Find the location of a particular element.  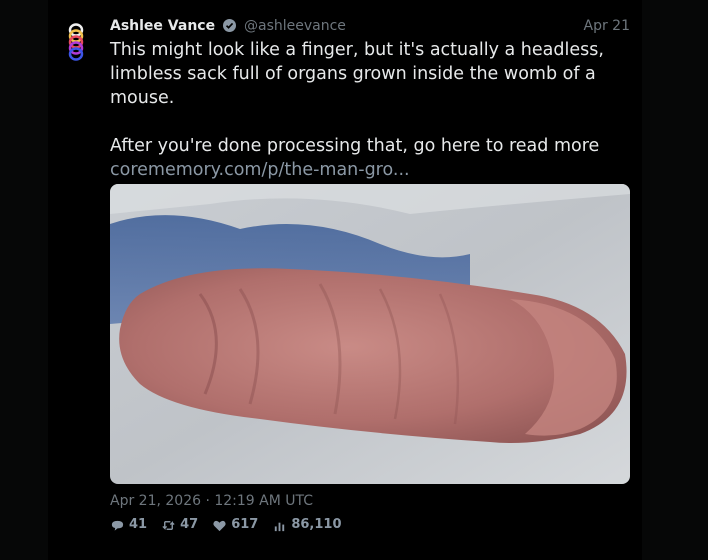

retweet-count: 47 is located at coordinates (189, 524).